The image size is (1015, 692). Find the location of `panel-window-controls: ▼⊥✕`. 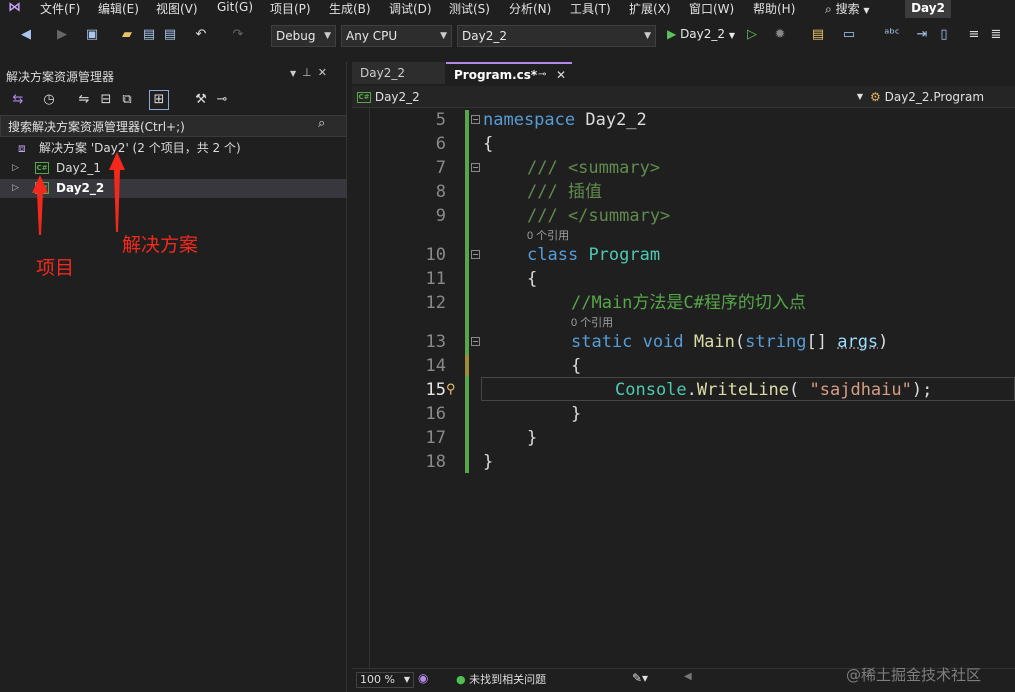

panel-window-controls: ▼⊥✕ is located at coordinates (311, 72).